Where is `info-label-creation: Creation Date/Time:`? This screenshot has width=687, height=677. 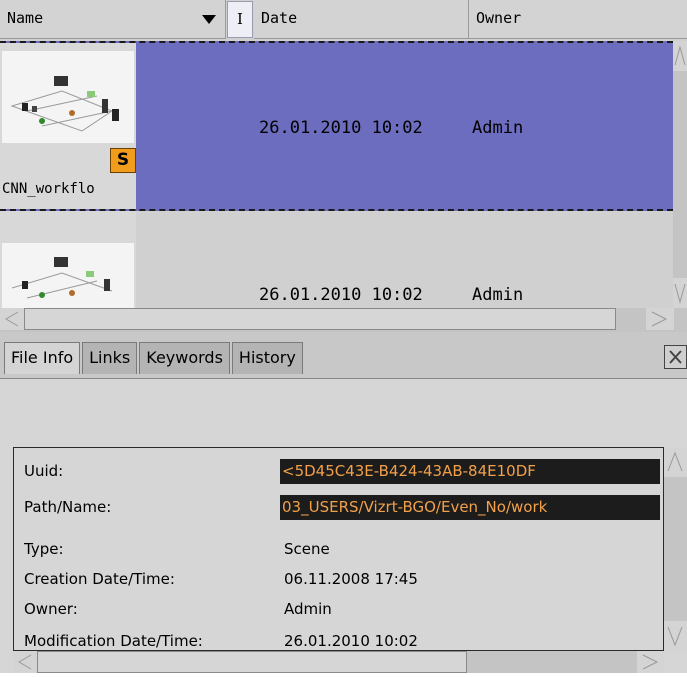 info-label-creation: Creation Date/Time: is located at coordinates (99, 579).